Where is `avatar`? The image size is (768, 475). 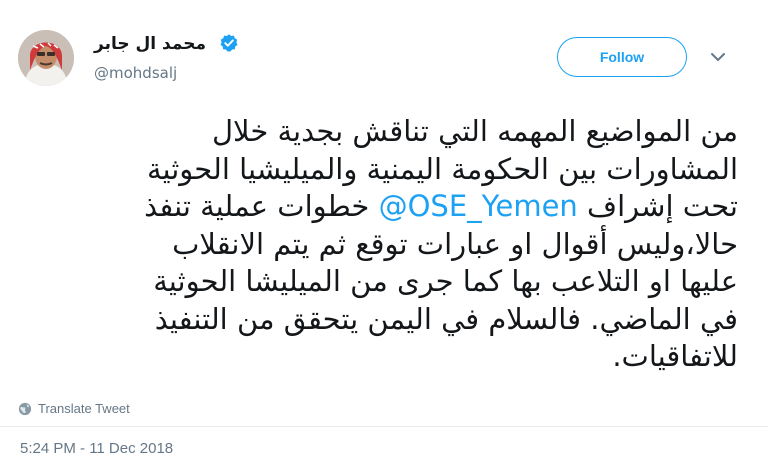 avatar is located at coordinates (46, 58).